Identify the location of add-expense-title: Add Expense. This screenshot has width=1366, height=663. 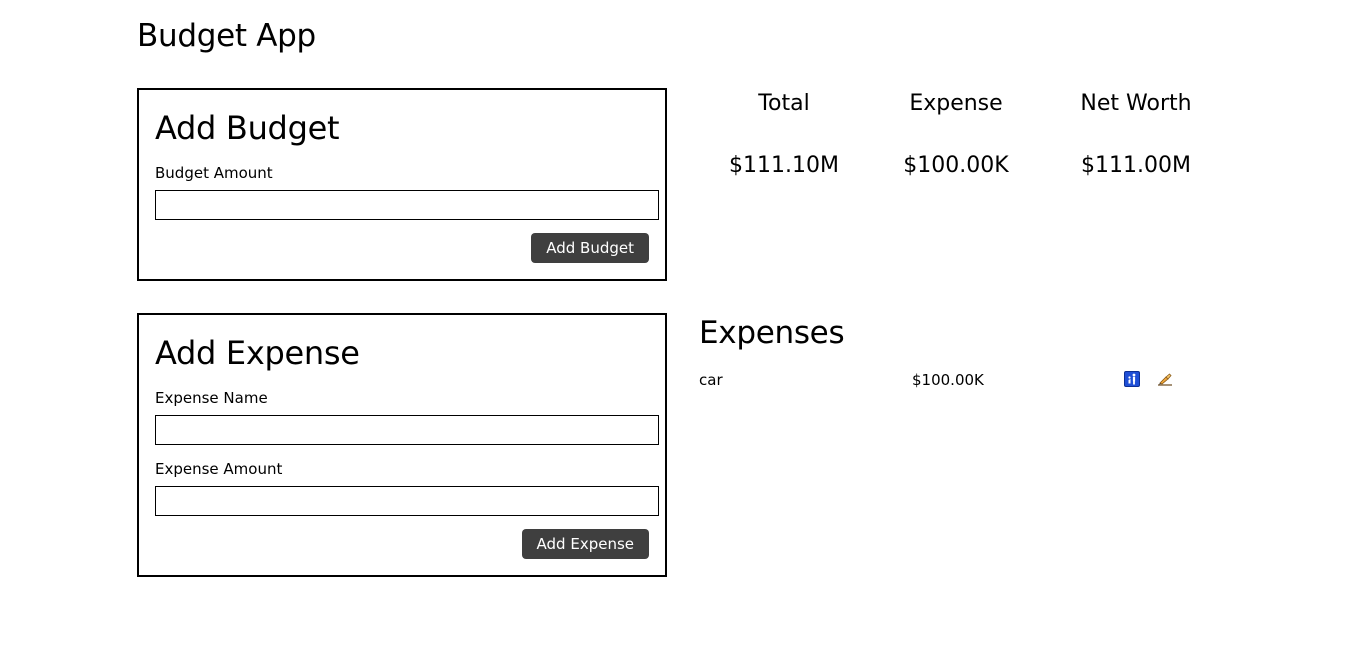
(257, 353).